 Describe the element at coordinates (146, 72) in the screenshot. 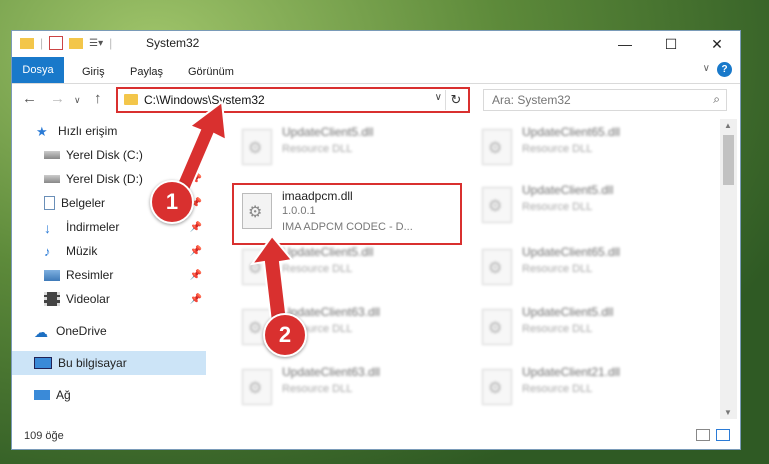

I see `tab-share: Paylaş` at that location.